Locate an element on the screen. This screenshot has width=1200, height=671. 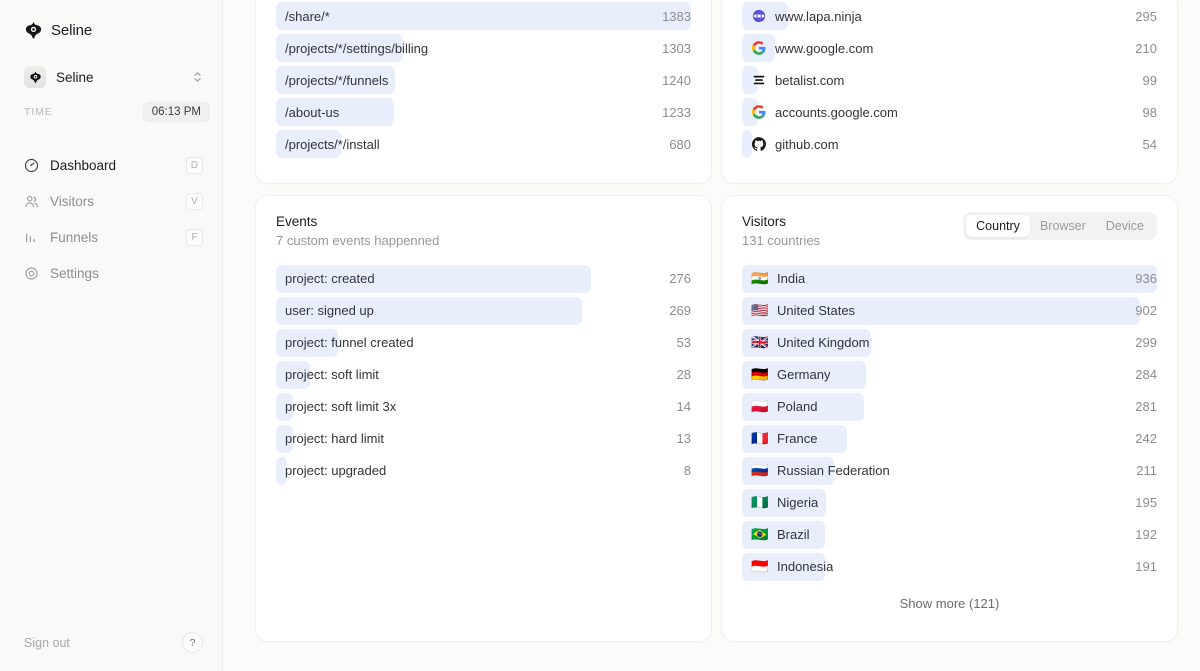
referrer-row: www.lapa.ninja 295 is located at coordinates (949, 16).